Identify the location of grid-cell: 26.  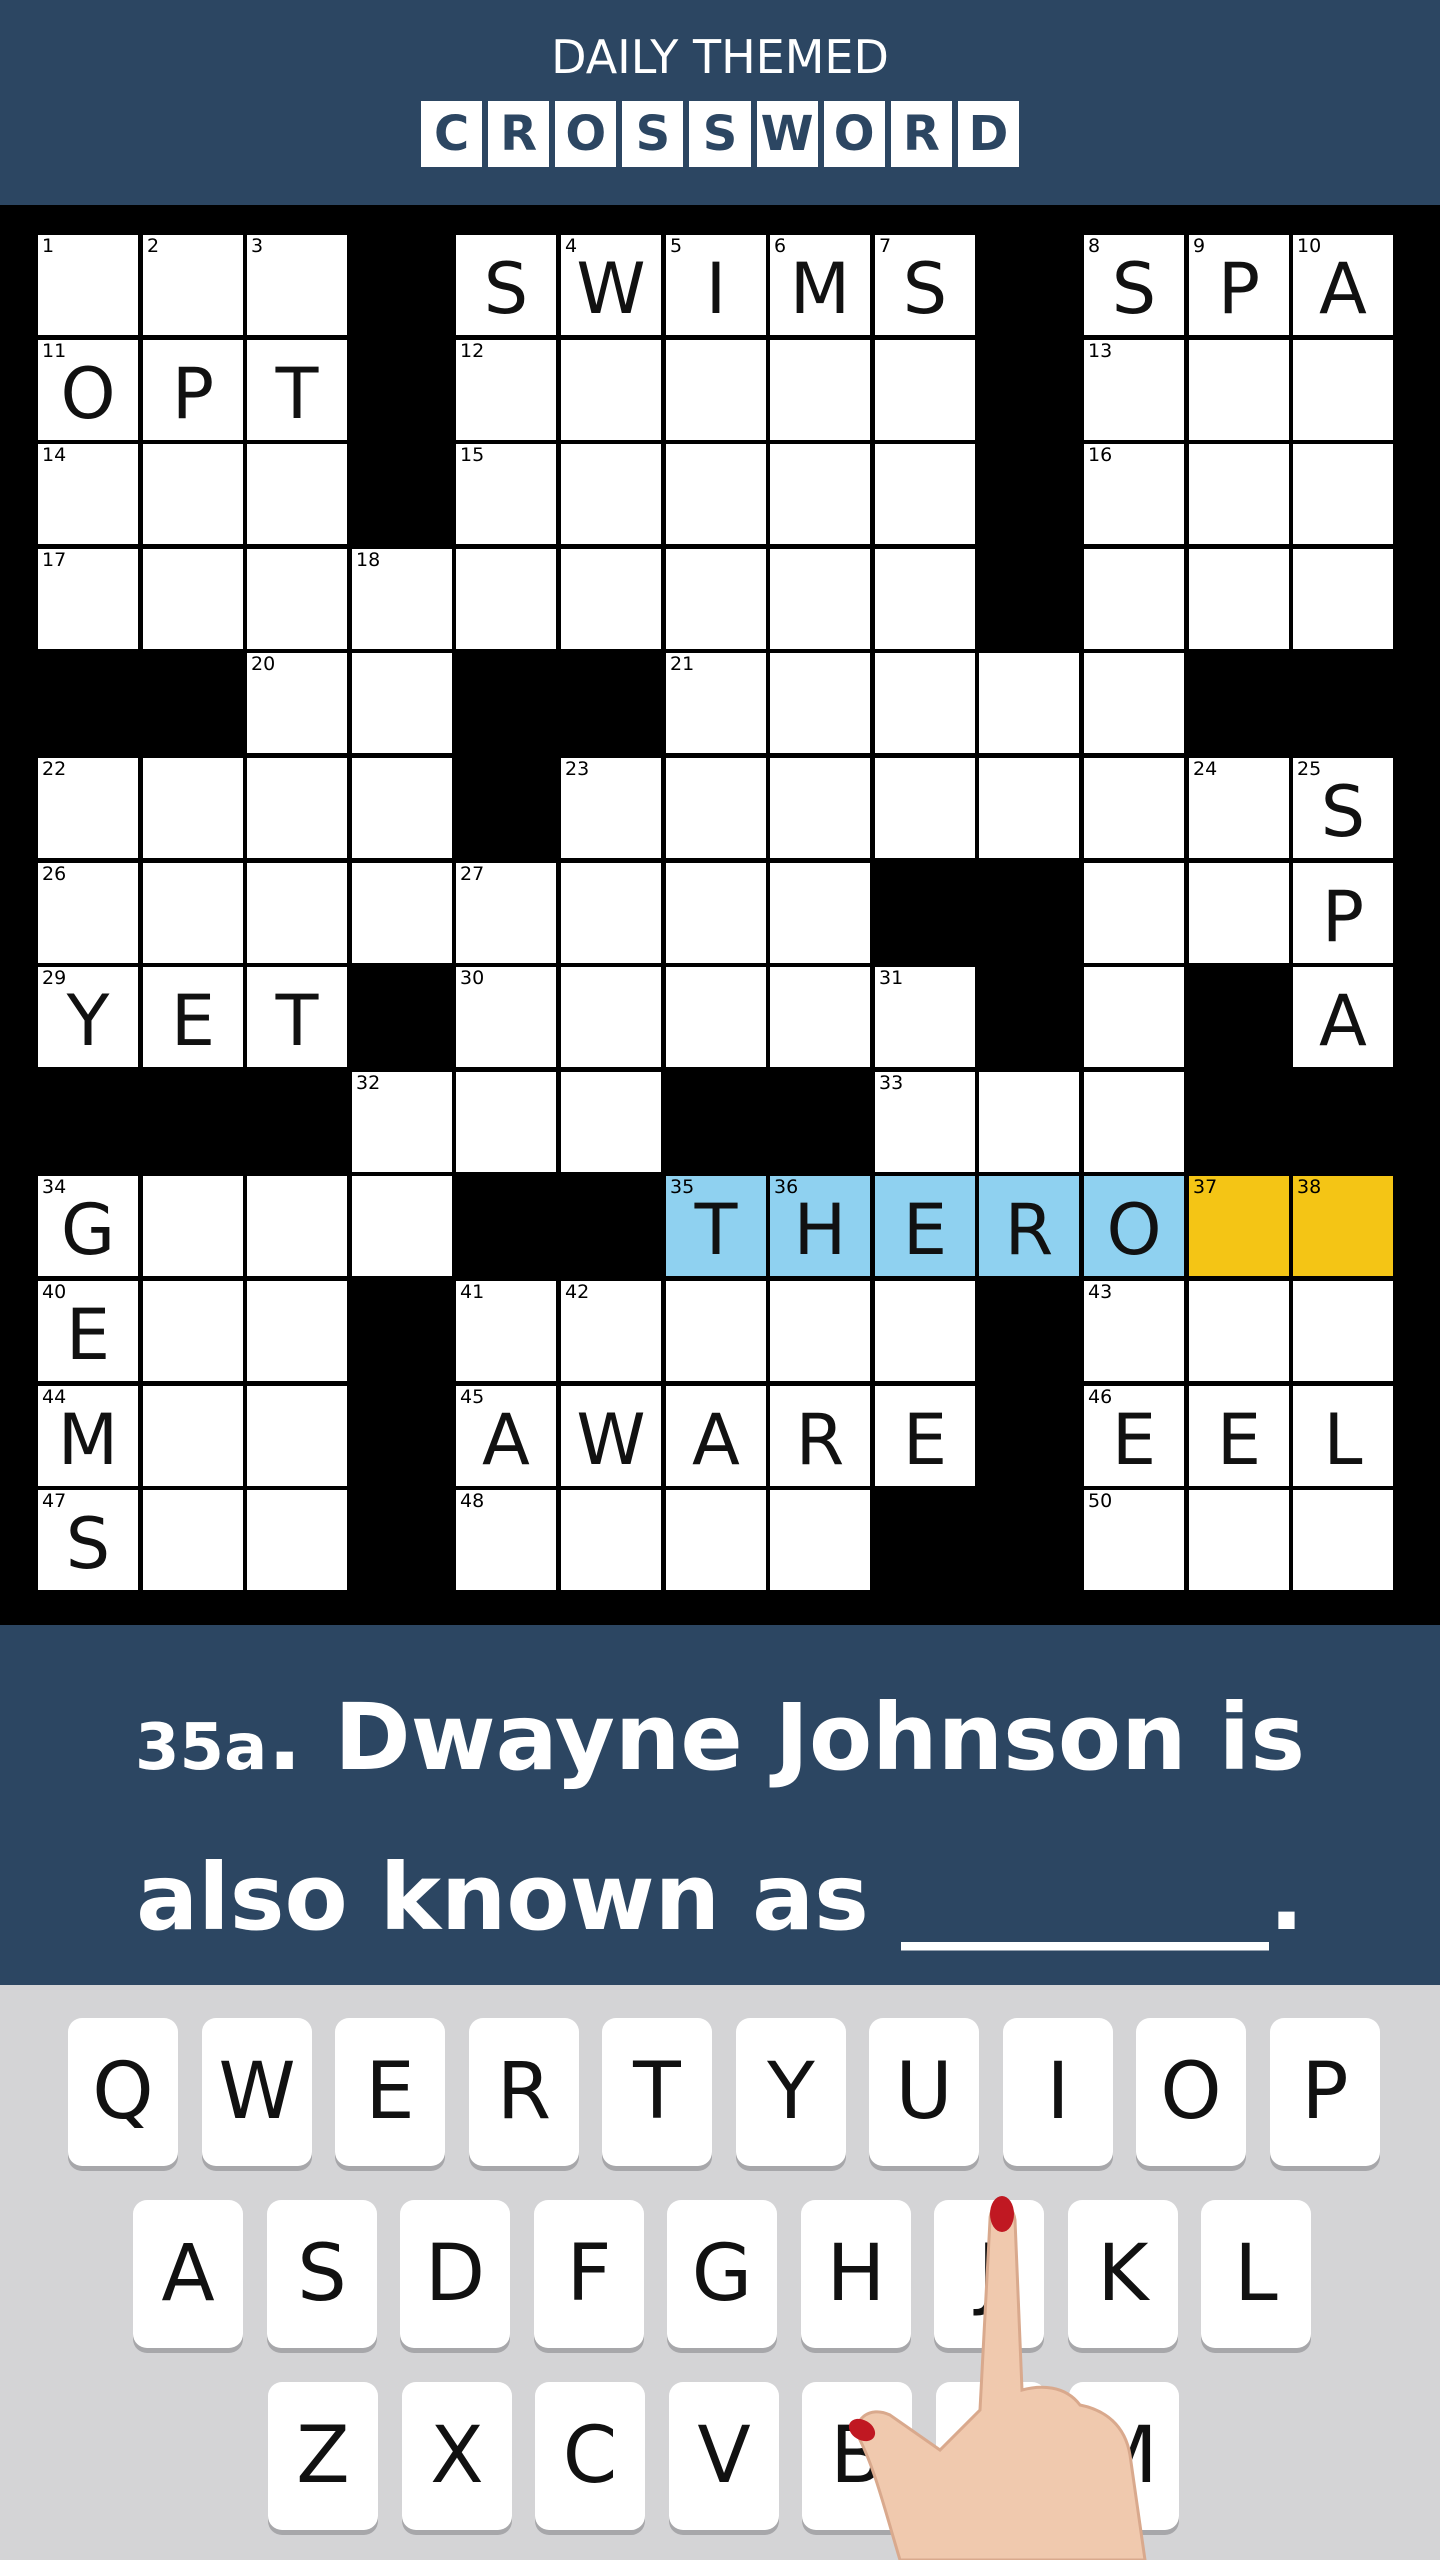
(88, 913).